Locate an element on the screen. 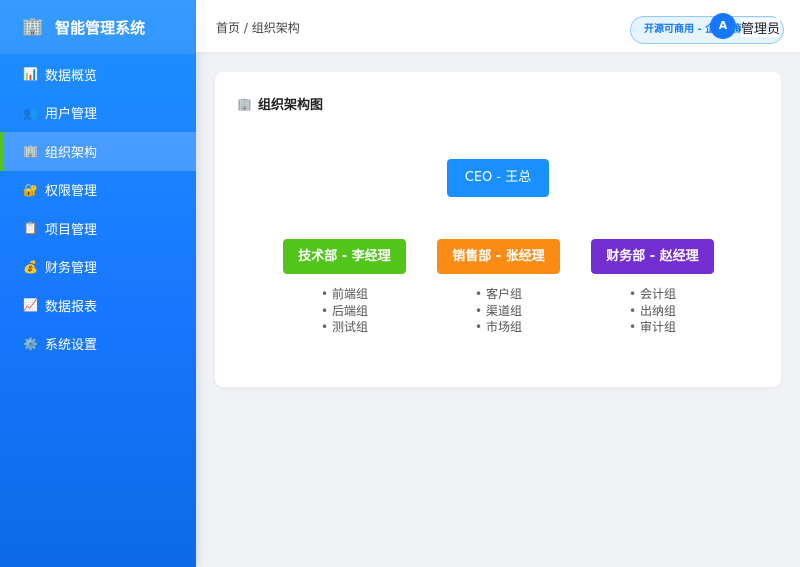 The height and width of the screenshot is (567, 800). list-item: 会计组 is located at coordinates (652, 294).